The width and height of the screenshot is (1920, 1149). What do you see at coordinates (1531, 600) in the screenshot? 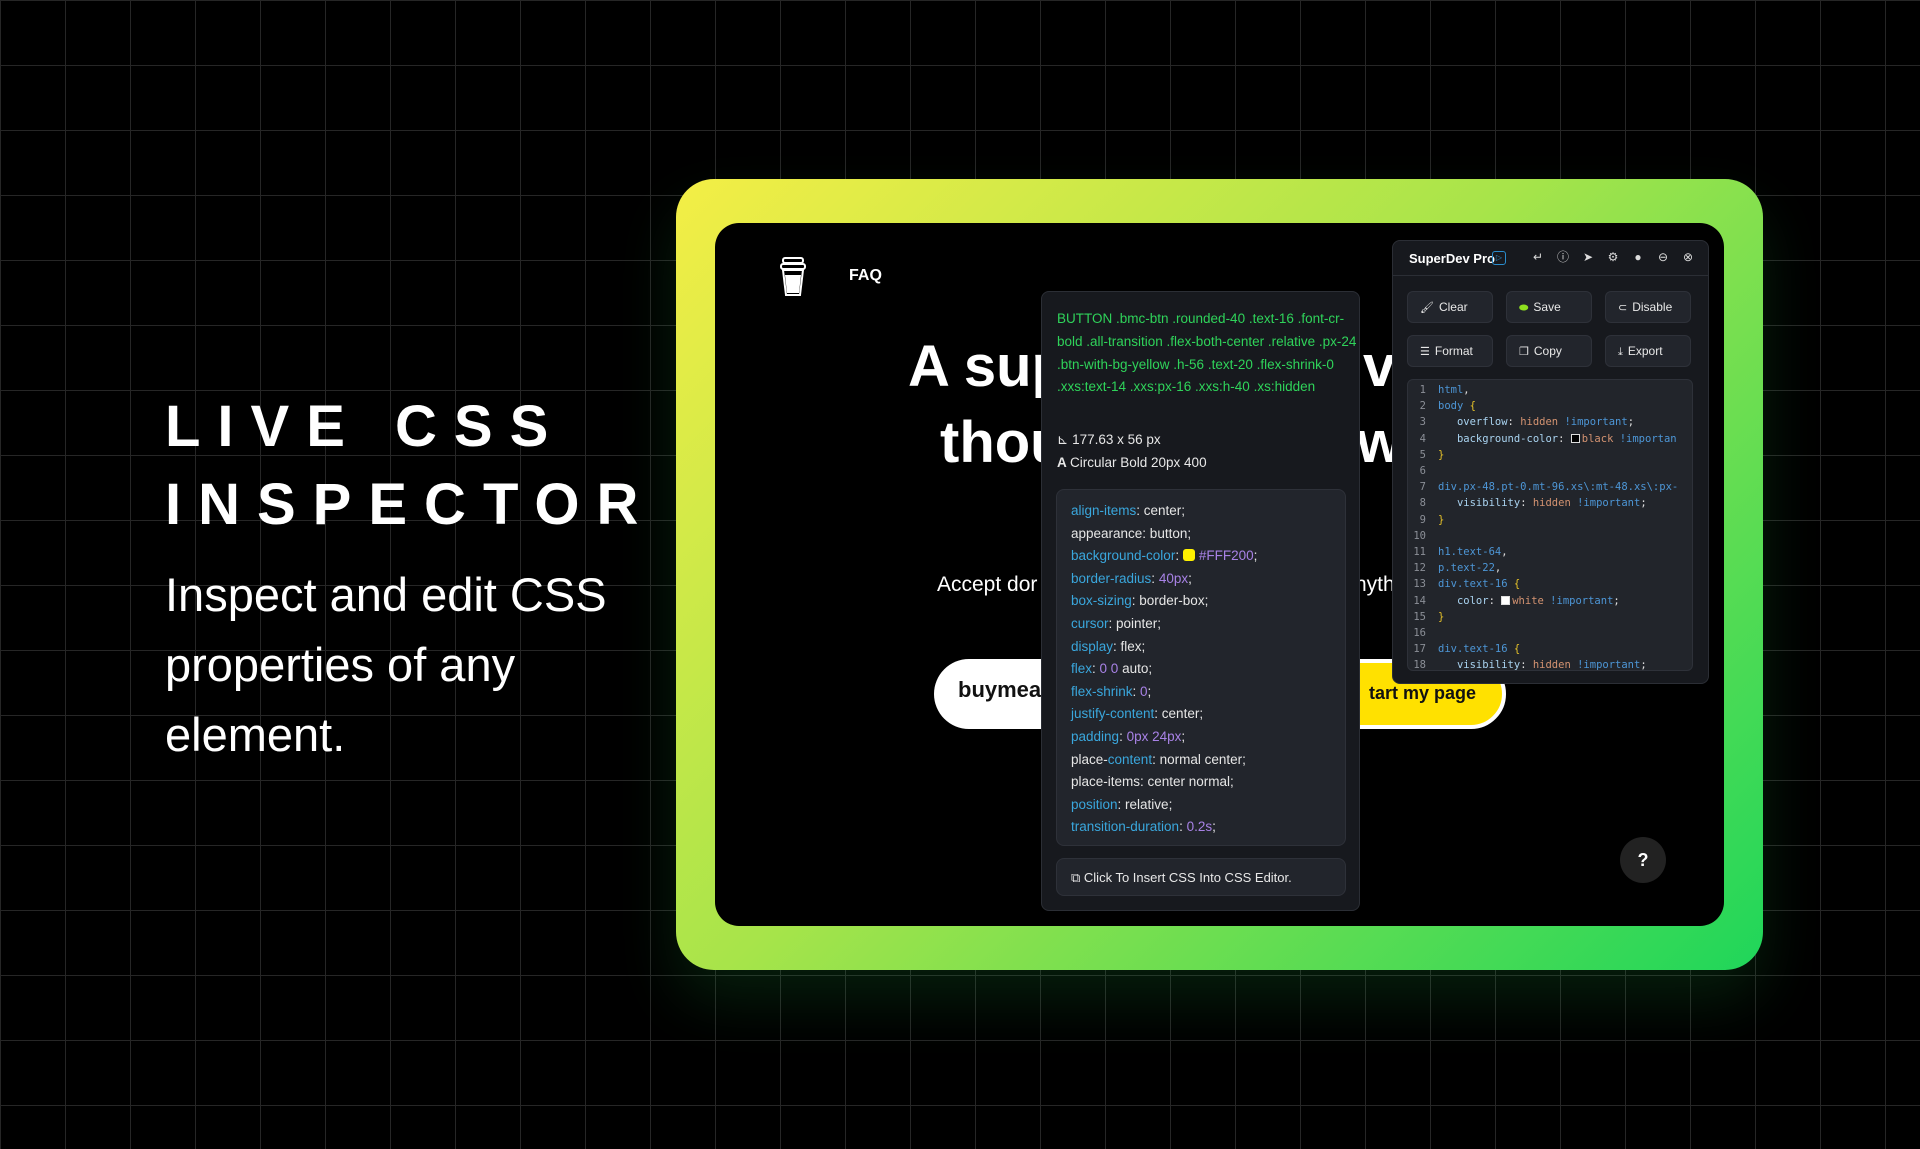
I see `code-token: white` at bounding box center [1531, 600].